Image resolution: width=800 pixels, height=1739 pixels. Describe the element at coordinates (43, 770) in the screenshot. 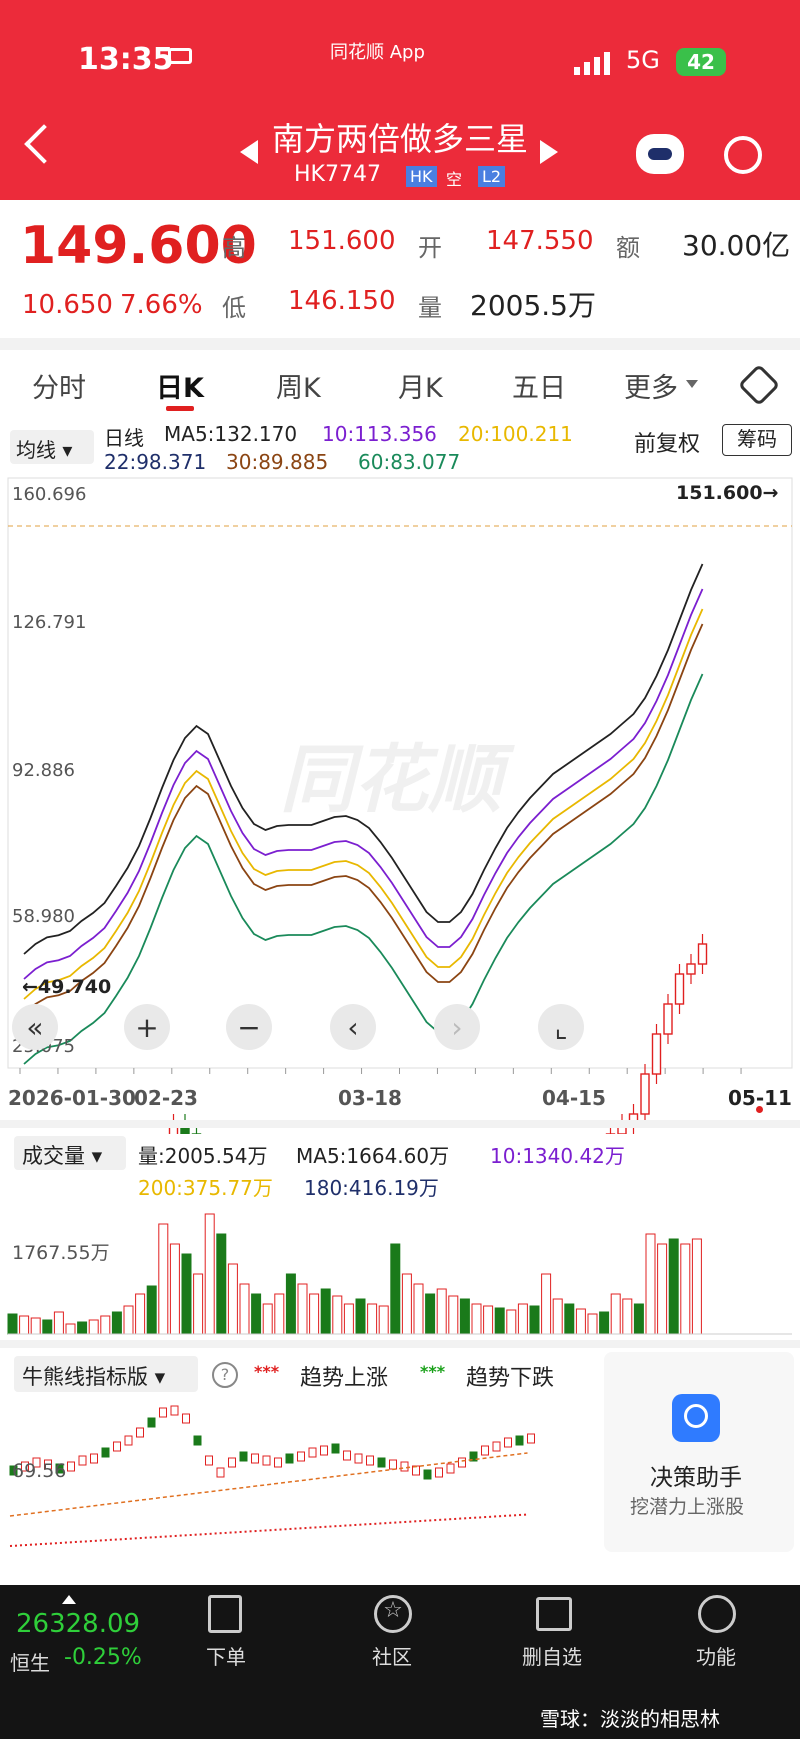

I see `y-axis-label-3: 92.886` at that location.